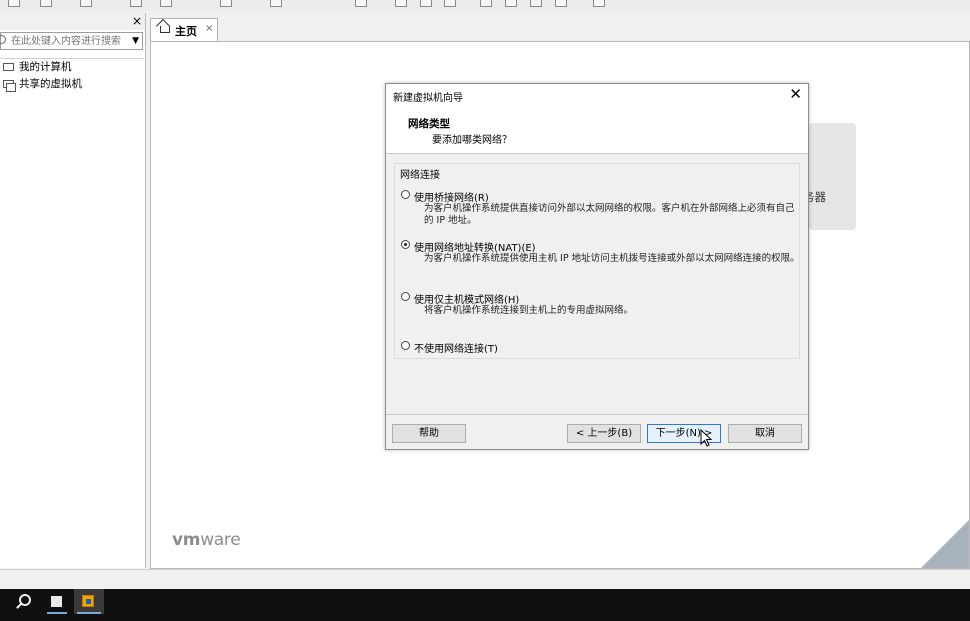 Image resolution: width=970 pixels, height=621 pixels. Describe the element at coordinates (706, 438) in the screenshot. I see `mouse-cursor-icon` at that location.